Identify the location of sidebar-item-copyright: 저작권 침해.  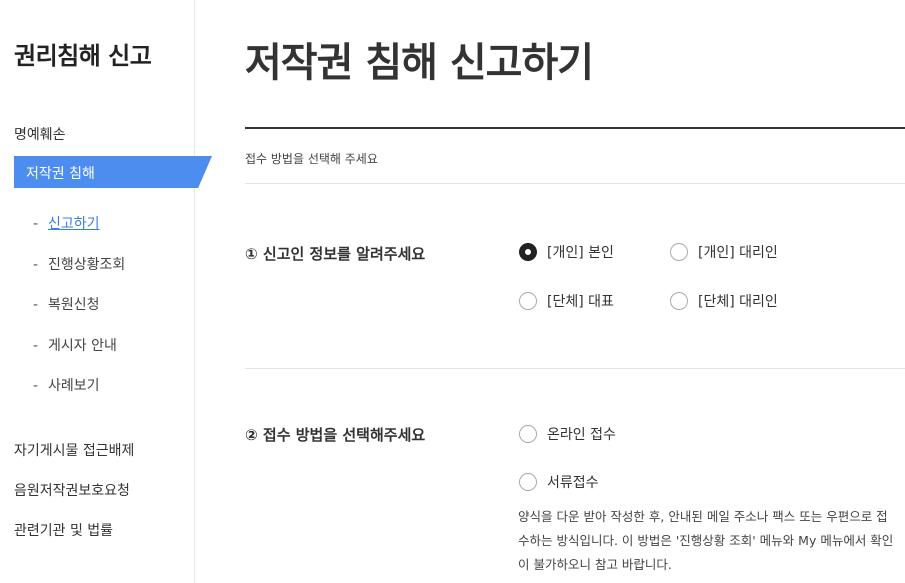
(113, 172).